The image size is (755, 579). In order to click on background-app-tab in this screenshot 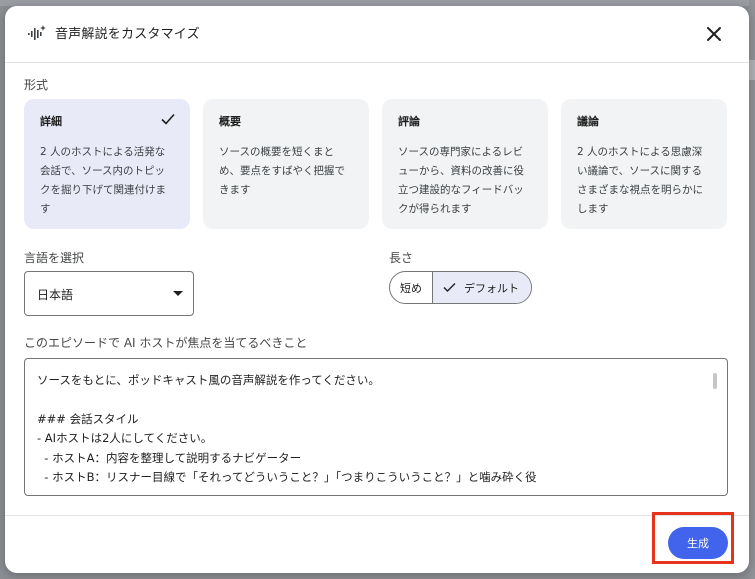, I will do `click(752, 70)`.